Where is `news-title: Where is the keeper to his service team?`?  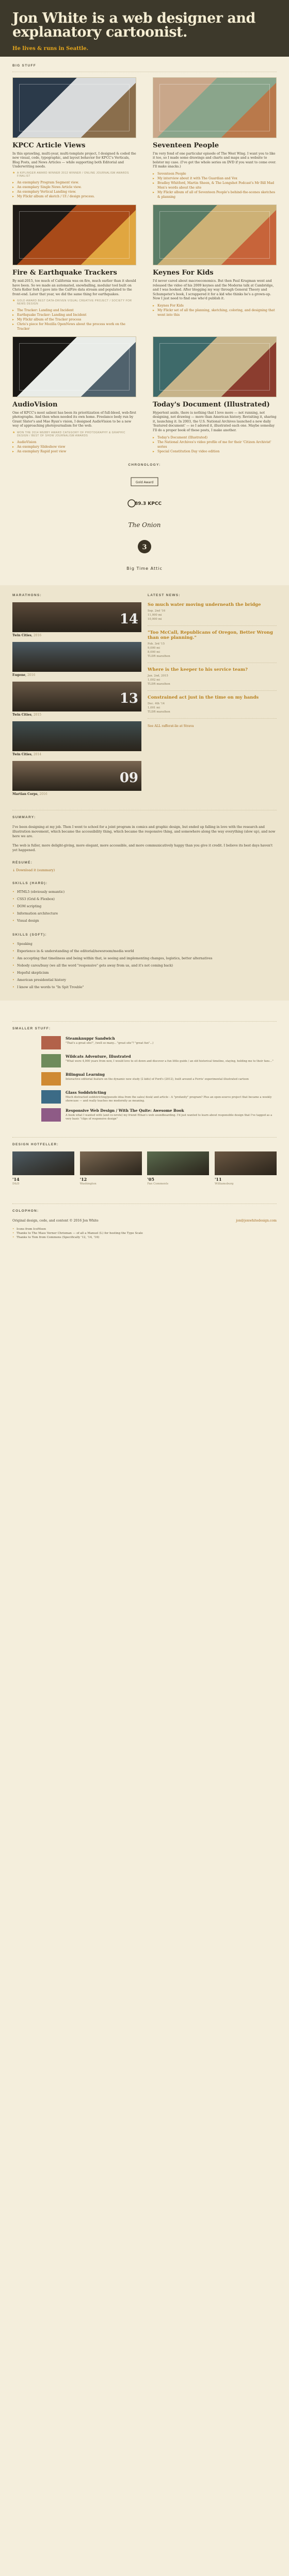
news-title: Where is the keeper to his service team? is located at coordinates (213, 669).